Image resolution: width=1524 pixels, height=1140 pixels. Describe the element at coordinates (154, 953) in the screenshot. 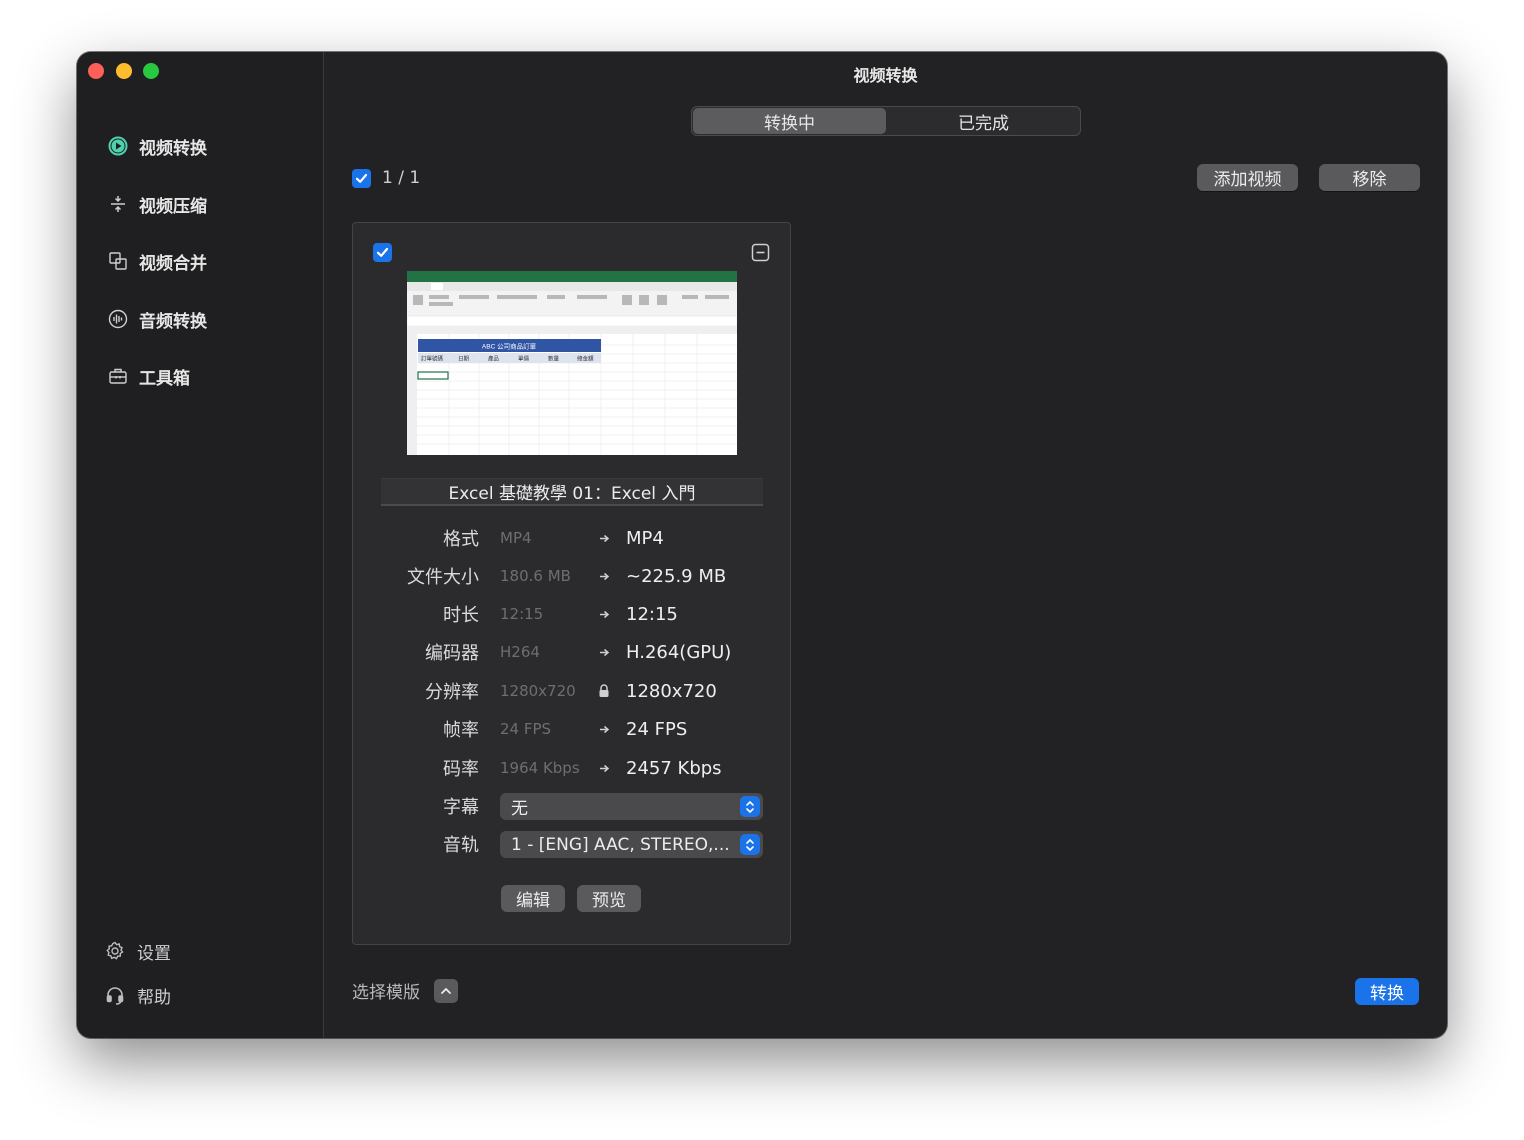

I see `settings-label: 设置` at that location.